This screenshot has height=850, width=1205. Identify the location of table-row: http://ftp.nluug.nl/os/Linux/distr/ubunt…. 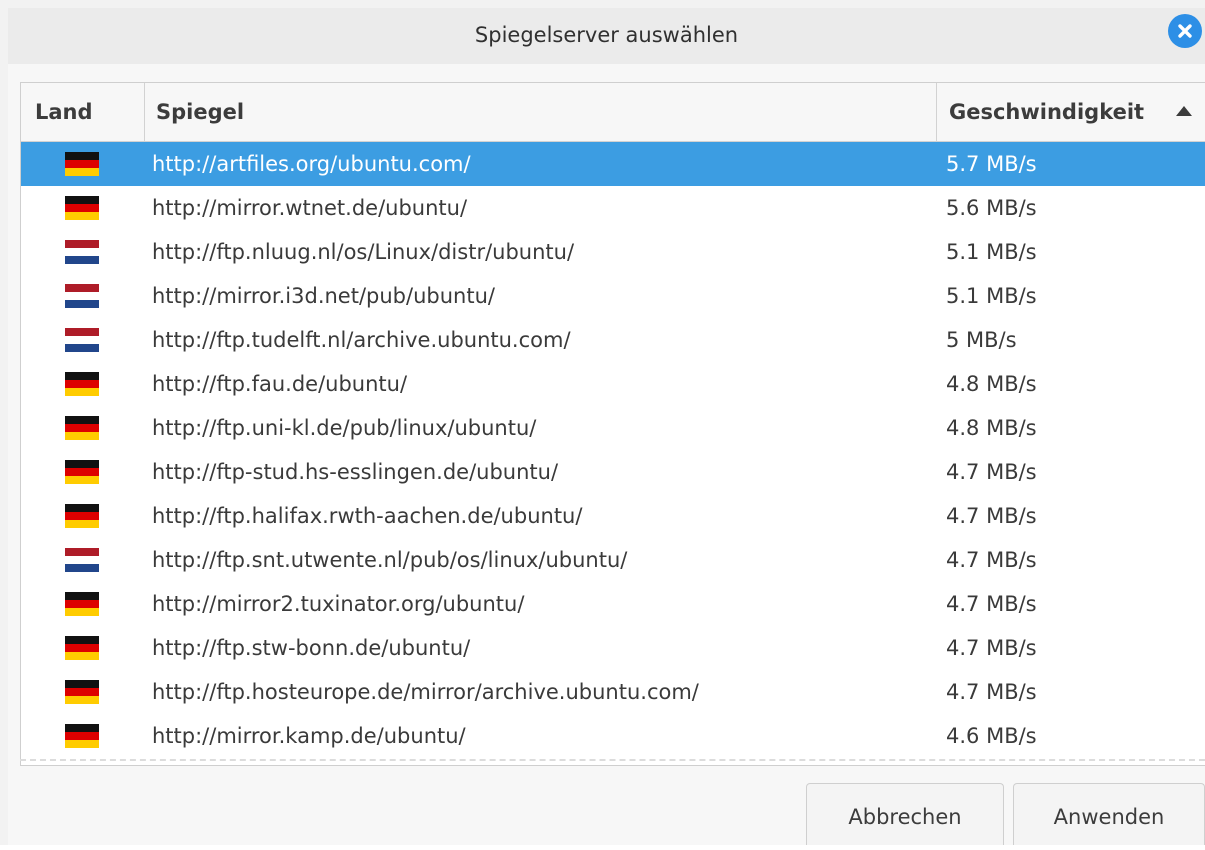
(613, 252).